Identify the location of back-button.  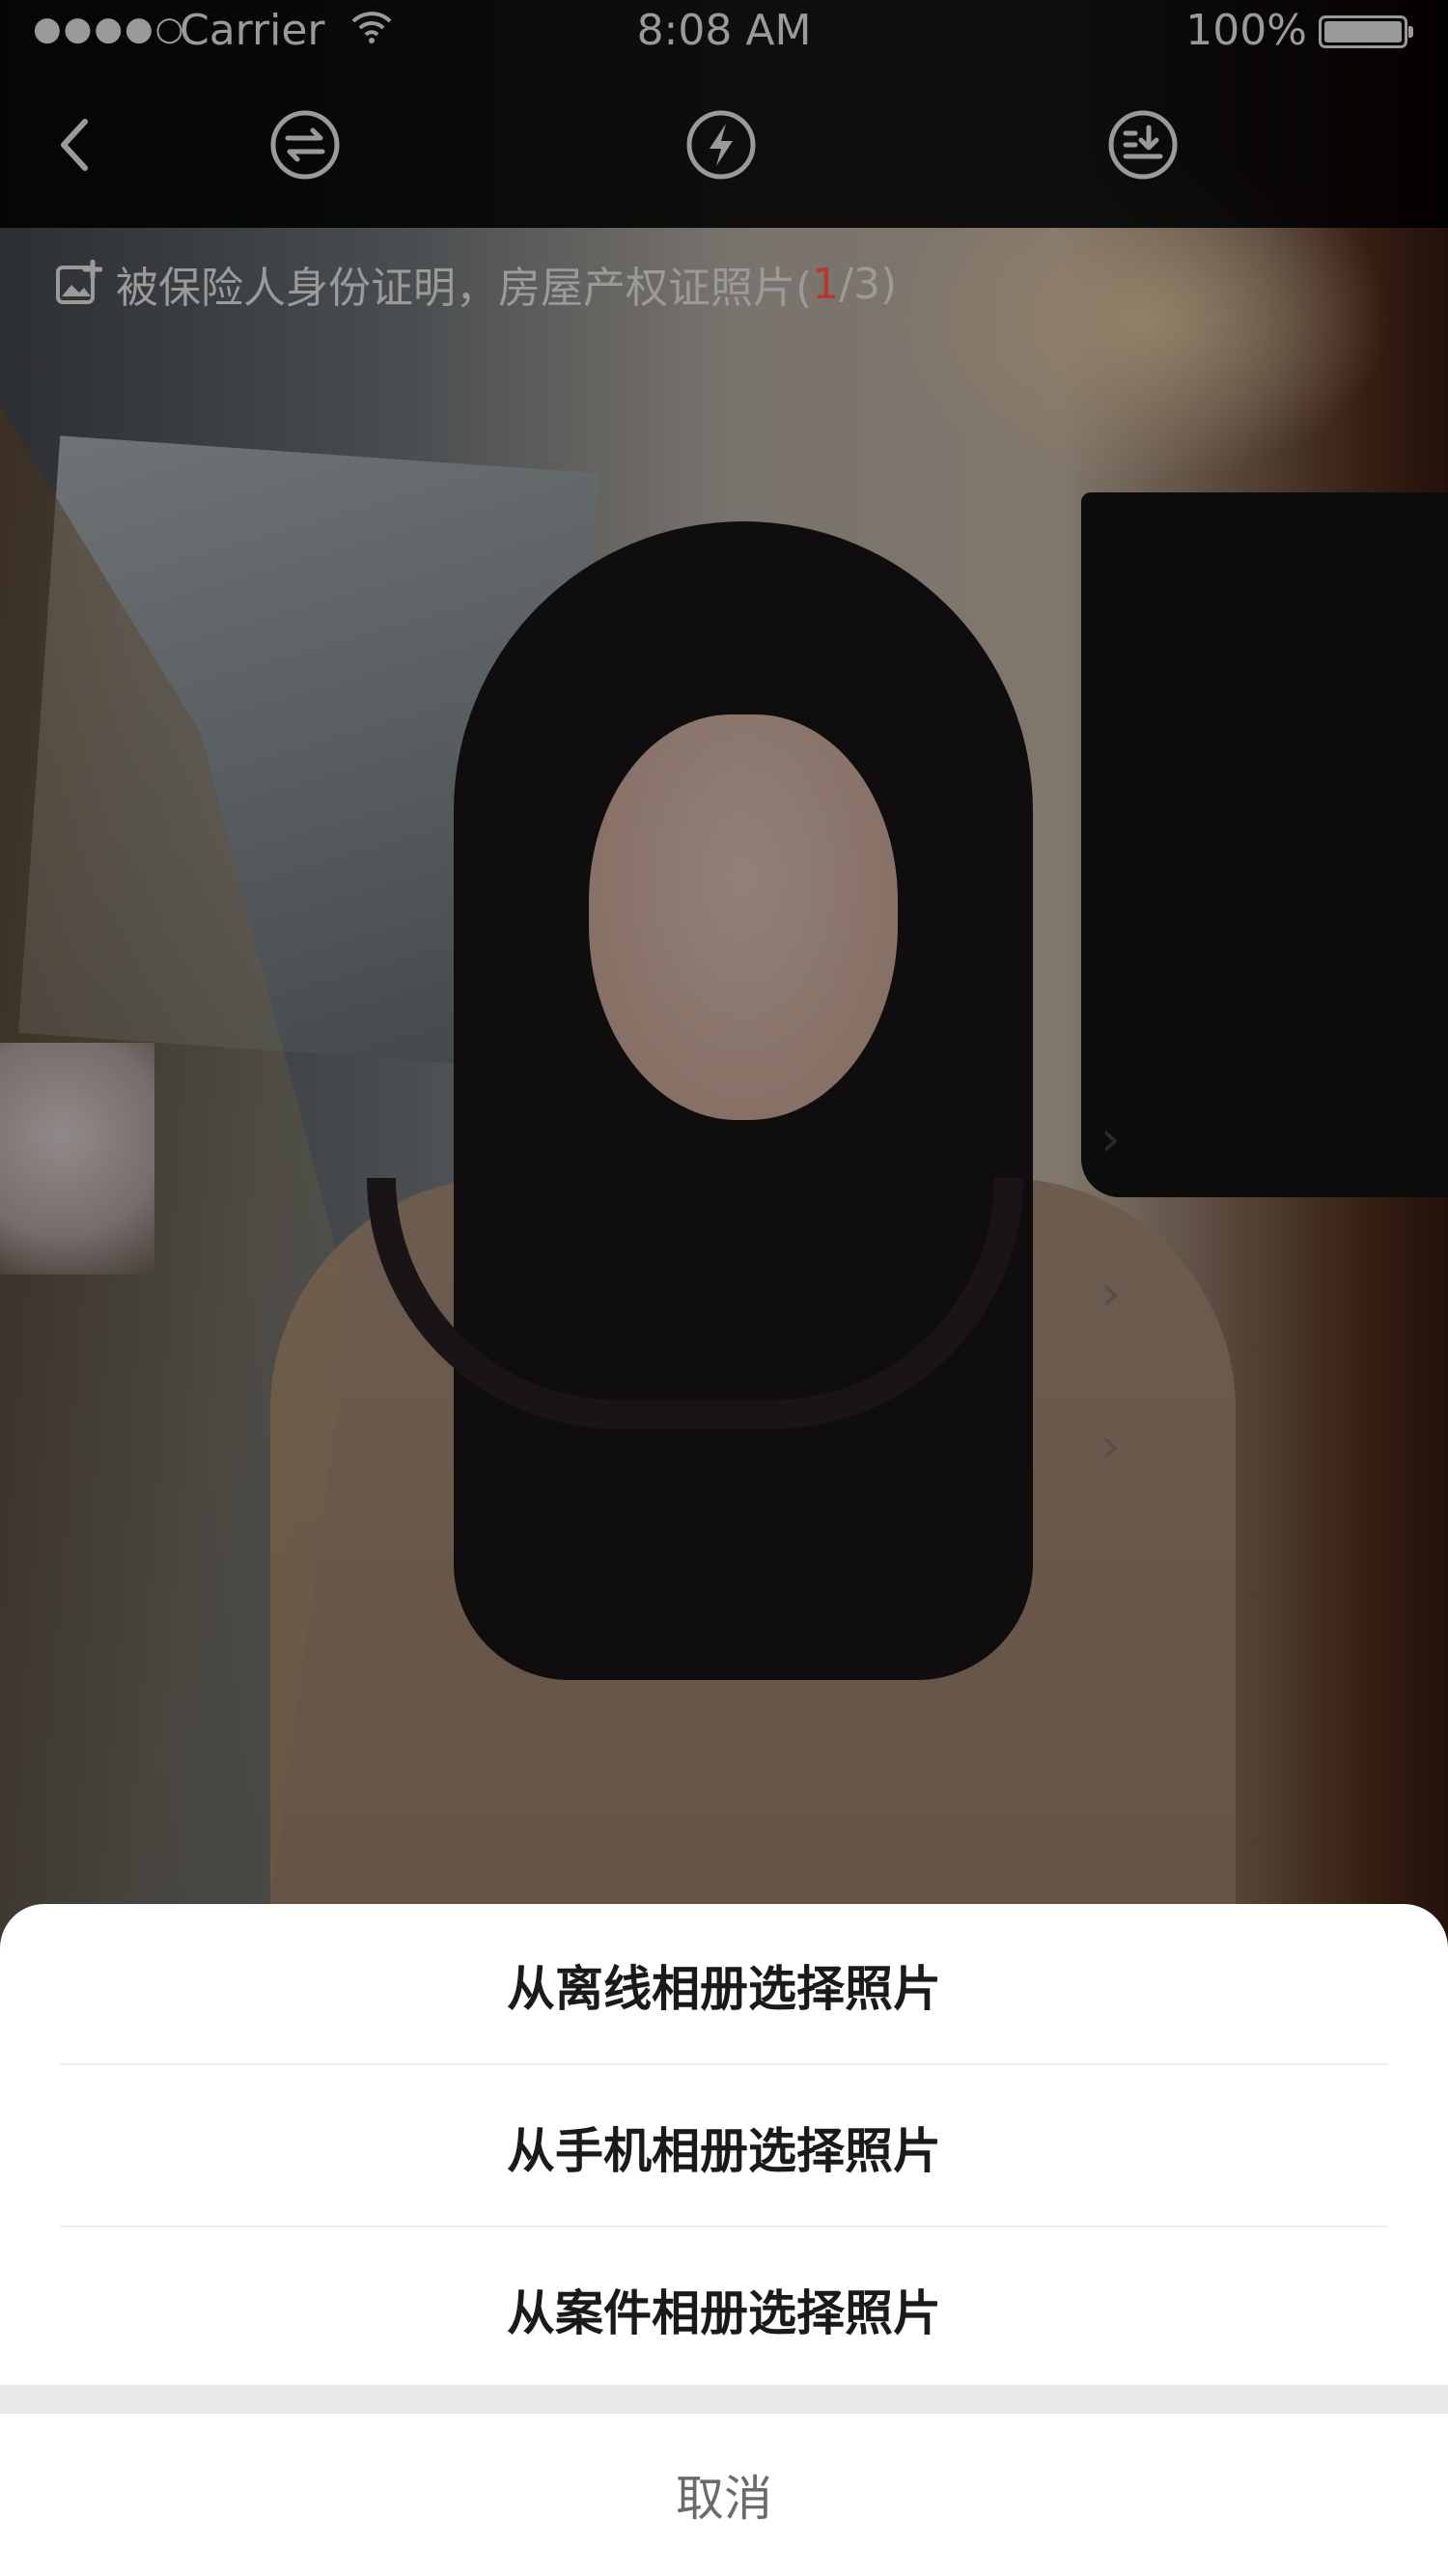
(77, 145).